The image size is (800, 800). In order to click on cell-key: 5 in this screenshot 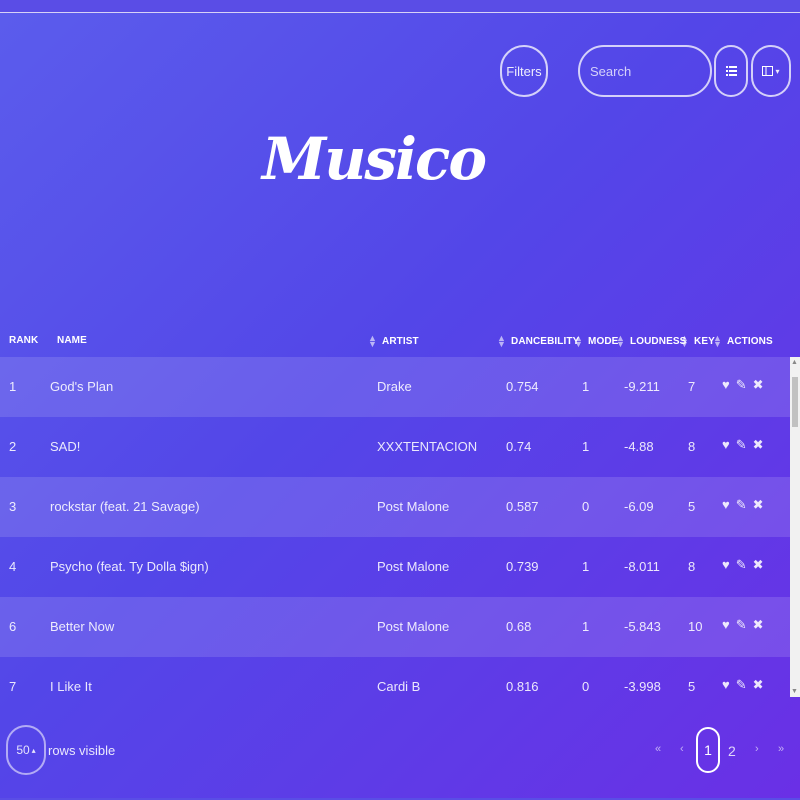, I will do `click(692, 686)`.